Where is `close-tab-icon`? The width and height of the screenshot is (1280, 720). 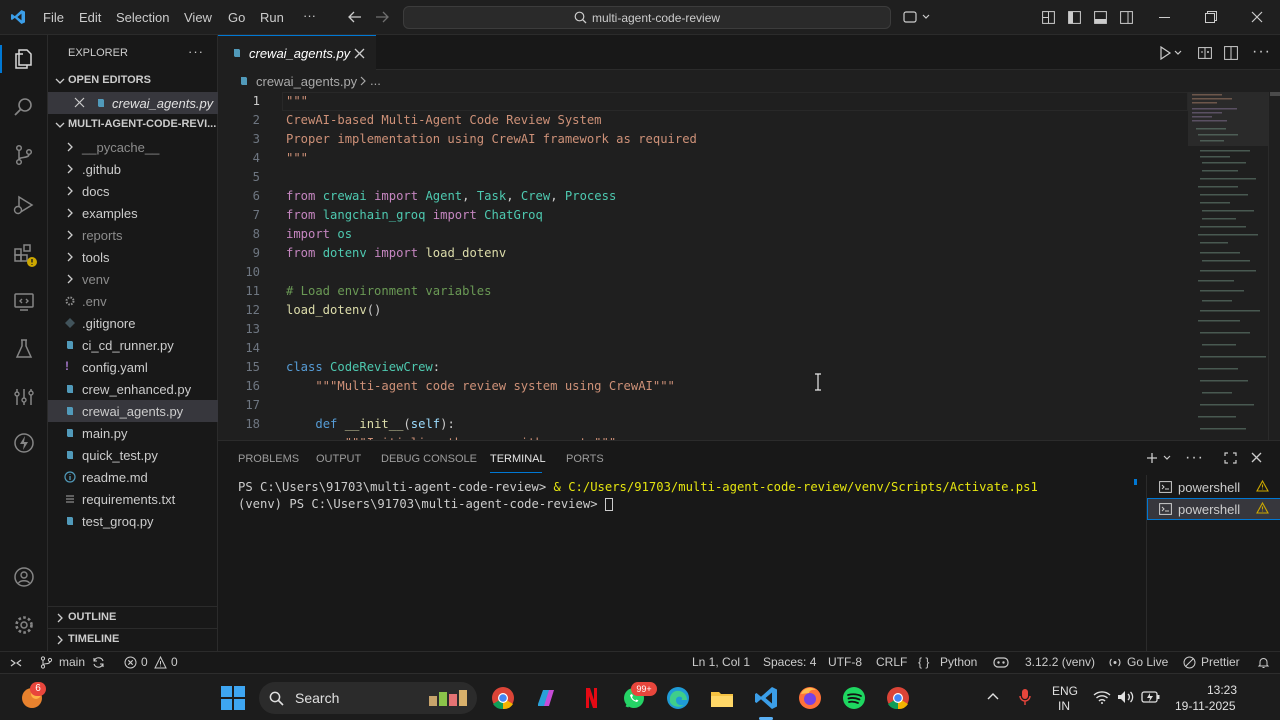
close-tab-icon is located at coordinates (359, 53).